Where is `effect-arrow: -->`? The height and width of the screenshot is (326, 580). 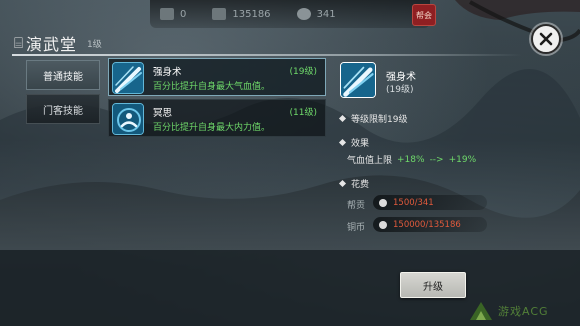 effect-arrow: --> is located at coordinates (436, 159).